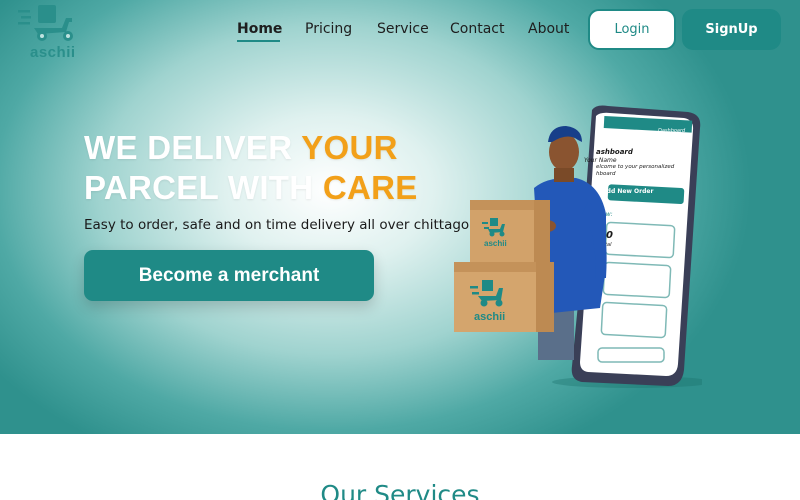 Image resolution: width=800 pixels, height=500 pixels. What do you see at coordinates (495, 243) in the screenshot?
I see `small-box-label: aschii` at bounding box center [495, 243].